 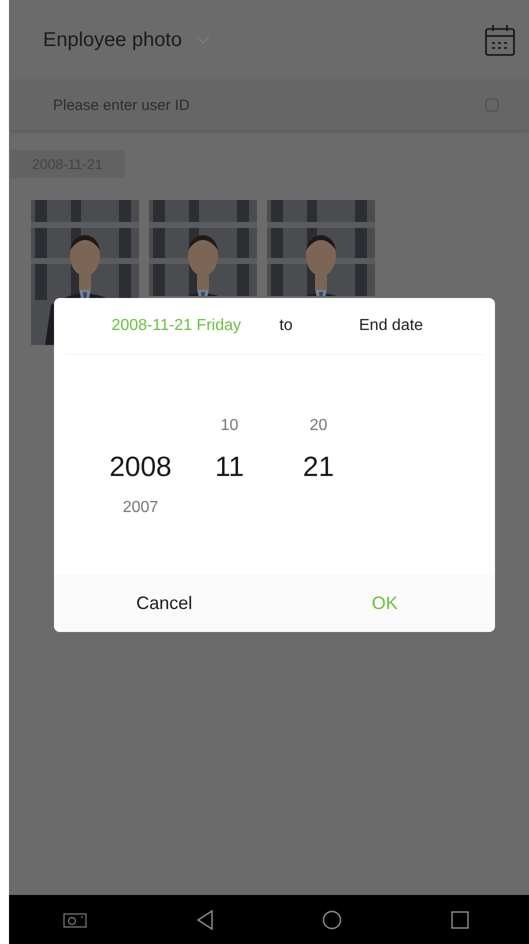 I want to click on wheel-item: 10, so click(x=229, y=426).